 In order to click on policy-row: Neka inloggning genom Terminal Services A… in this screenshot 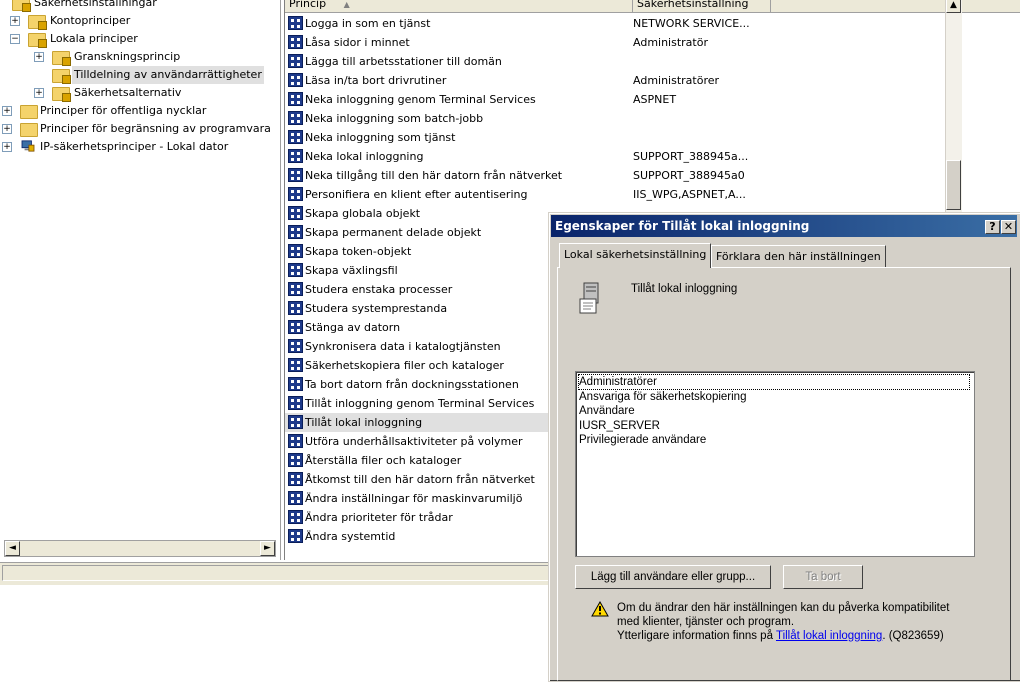, I will do `click(615, 99)`.